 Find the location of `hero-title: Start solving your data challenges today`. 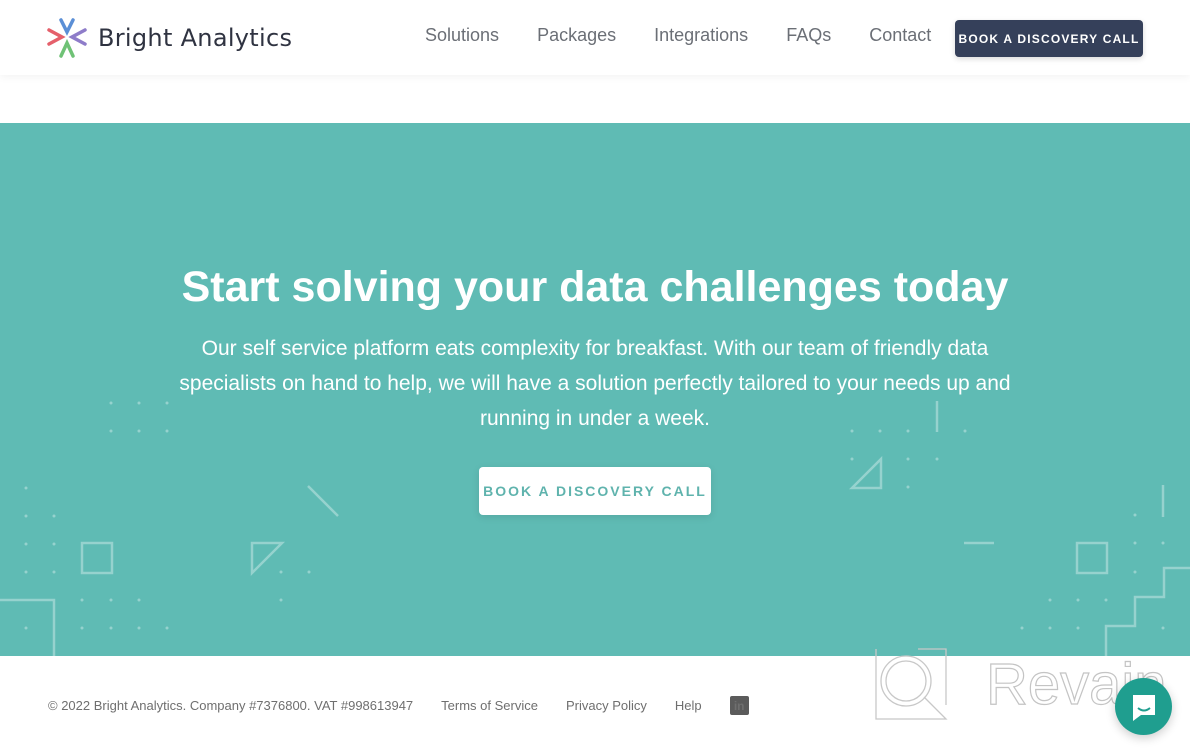

hero-title: Start solving your data challenges today is located at coordinates (595, 287).